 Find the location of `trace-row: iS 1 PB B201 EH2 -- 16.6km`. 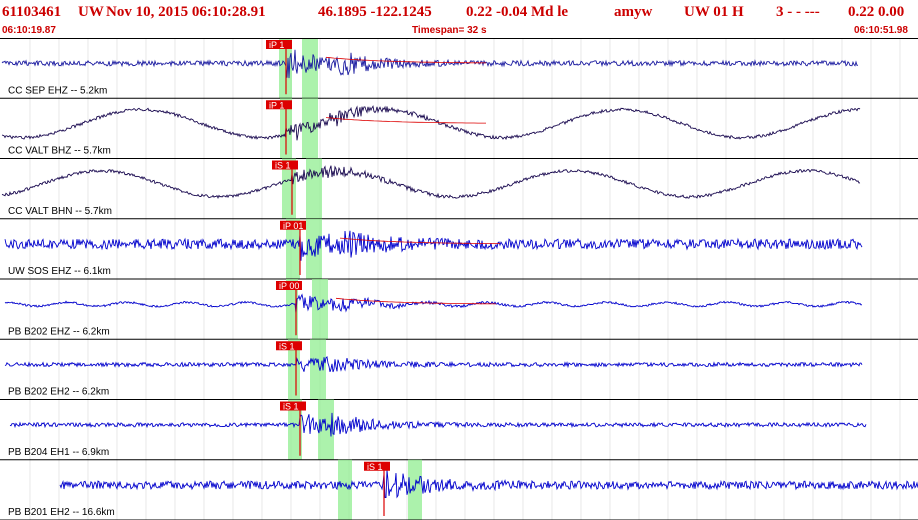

trace-row: iS 1 PB B201 EH2 -- 16.6km is located at coordinates (459, 489).